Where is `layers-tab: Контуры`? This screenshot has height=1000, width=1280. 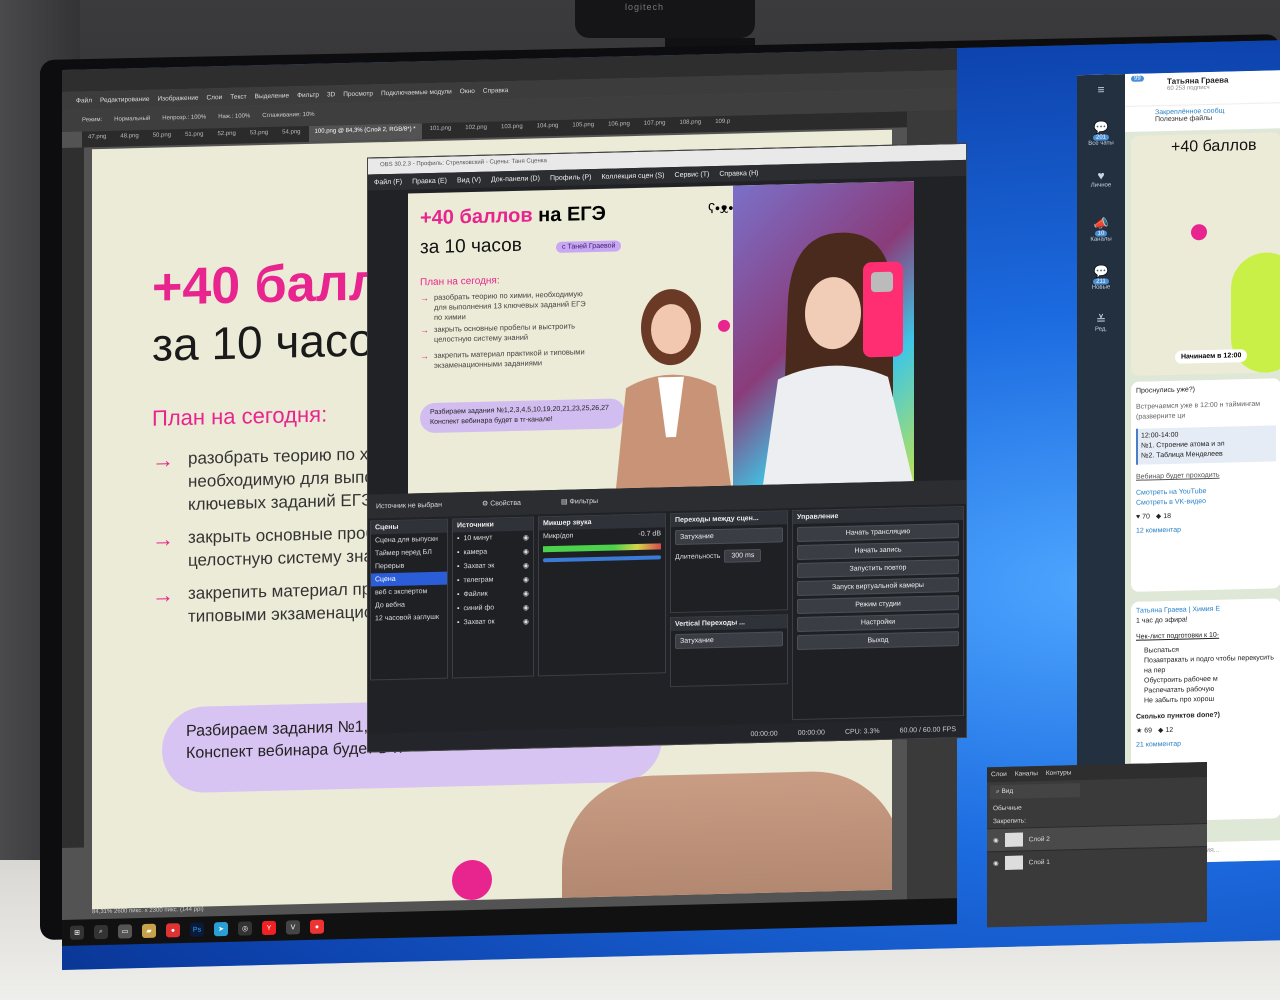
layers-tab: Контуры is located at coordinates (1059, 773).